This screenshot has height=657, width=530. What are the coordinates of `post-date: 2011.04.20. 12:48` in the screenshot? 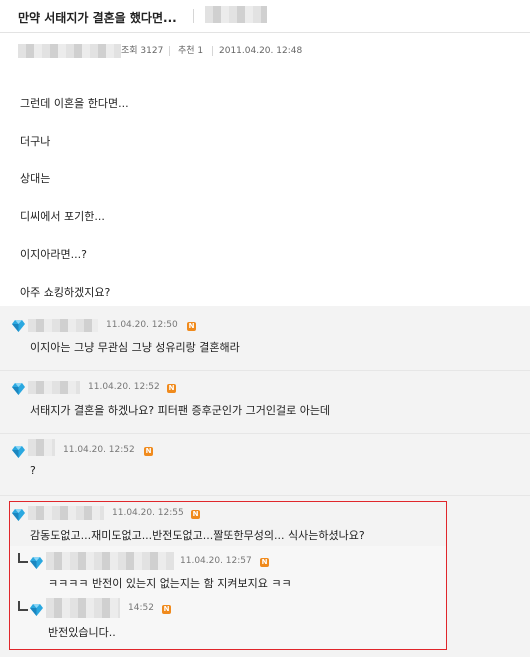 It's located at (261, 51).